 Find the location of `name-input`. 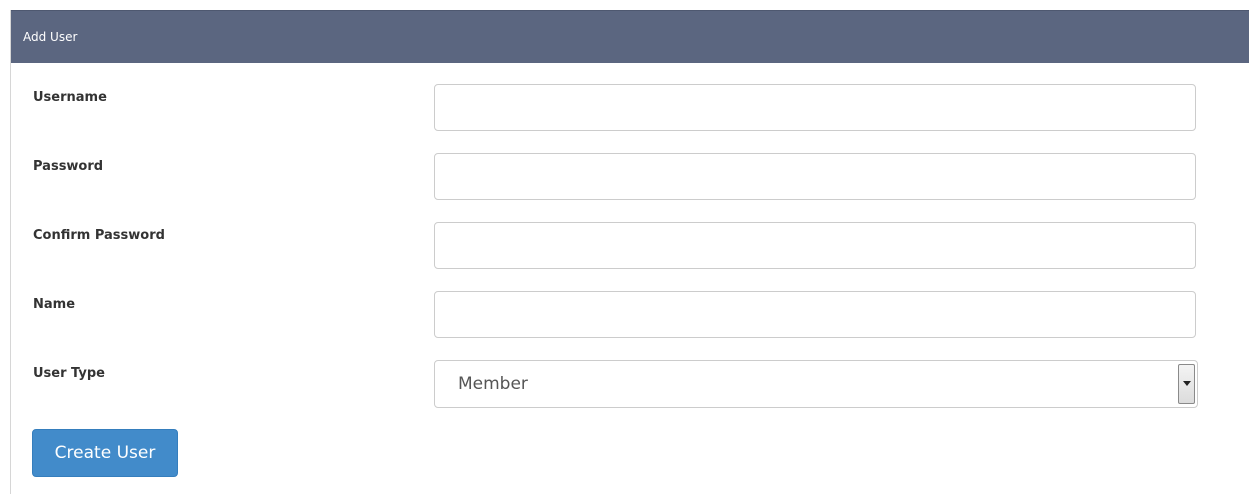

name-input is located at coordinates (815, 314).